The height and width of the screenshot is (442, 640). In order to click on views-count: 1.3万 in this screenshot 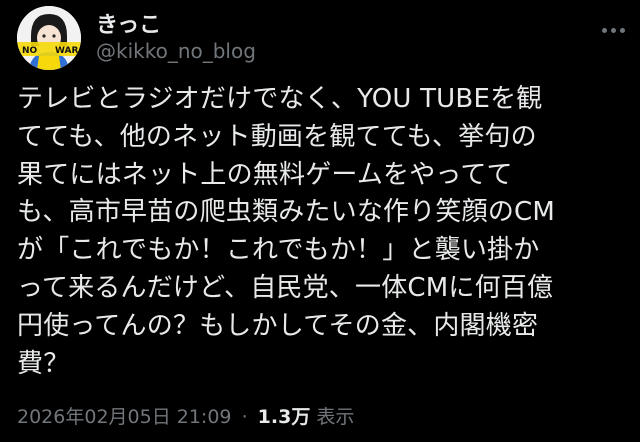, I will do `click(284, 417)`.